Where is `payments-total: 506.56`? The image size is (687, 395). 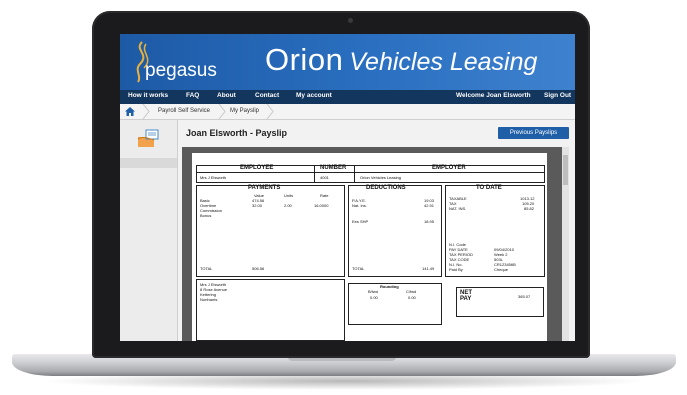
payments-total: 506.56 is located at coordinates (258, 268).